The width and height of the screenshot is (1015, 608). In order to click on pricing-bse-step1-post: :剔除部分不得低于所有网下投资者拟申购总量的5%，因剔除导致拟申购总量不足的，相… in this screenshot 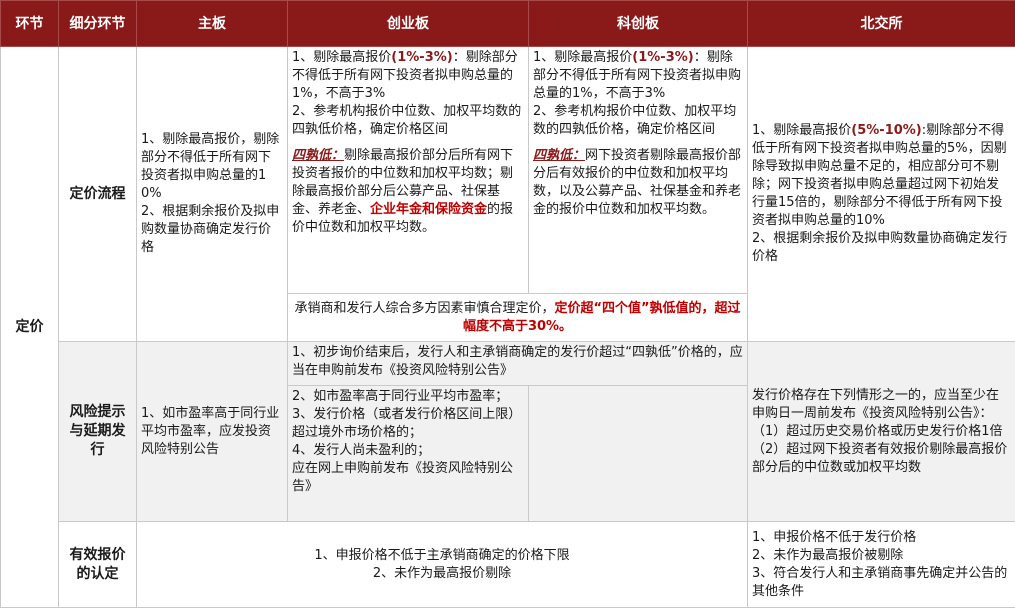, I will do `click(879, 175)`.